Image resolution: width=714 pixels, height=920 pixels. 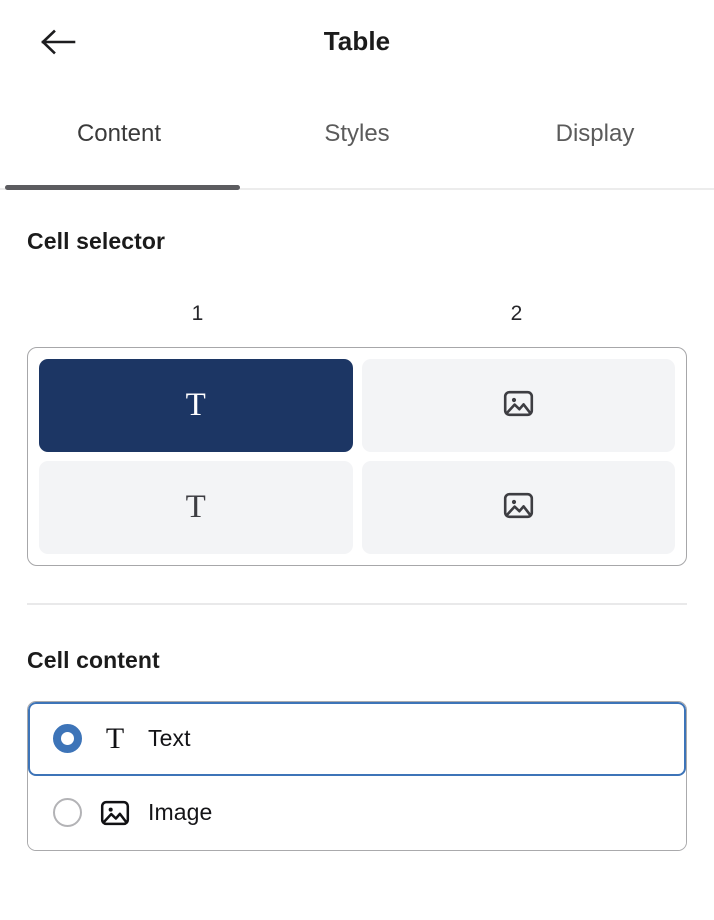 I want to click on tab-bar: Content Styles Display, so click(x=357, y=136).